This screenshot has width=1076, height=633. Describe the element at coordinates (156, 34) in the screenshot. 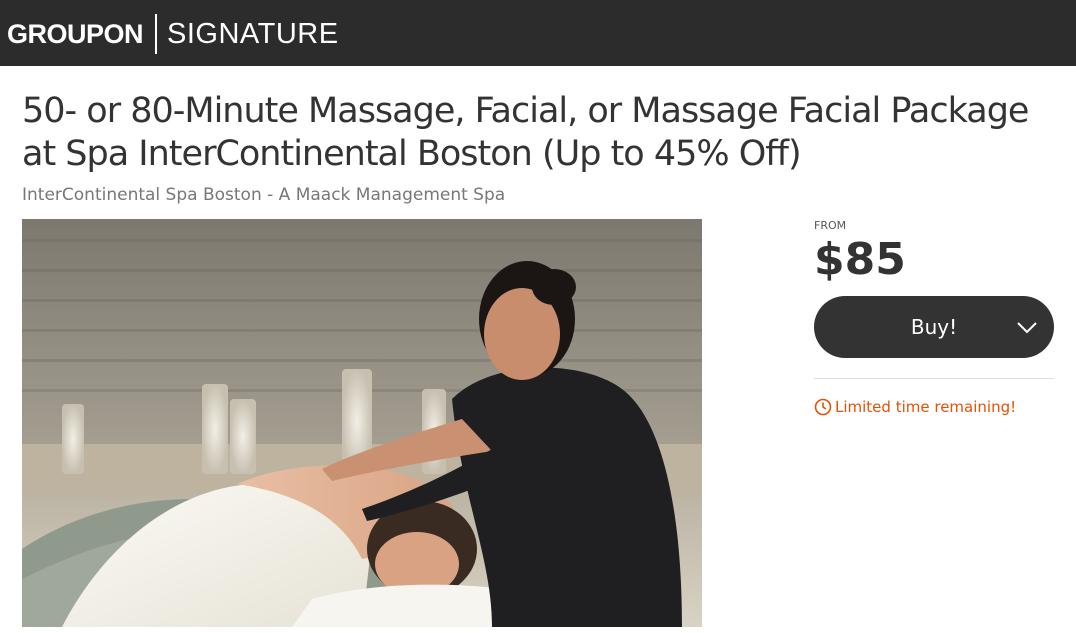

I see `logo-divider` at that location.